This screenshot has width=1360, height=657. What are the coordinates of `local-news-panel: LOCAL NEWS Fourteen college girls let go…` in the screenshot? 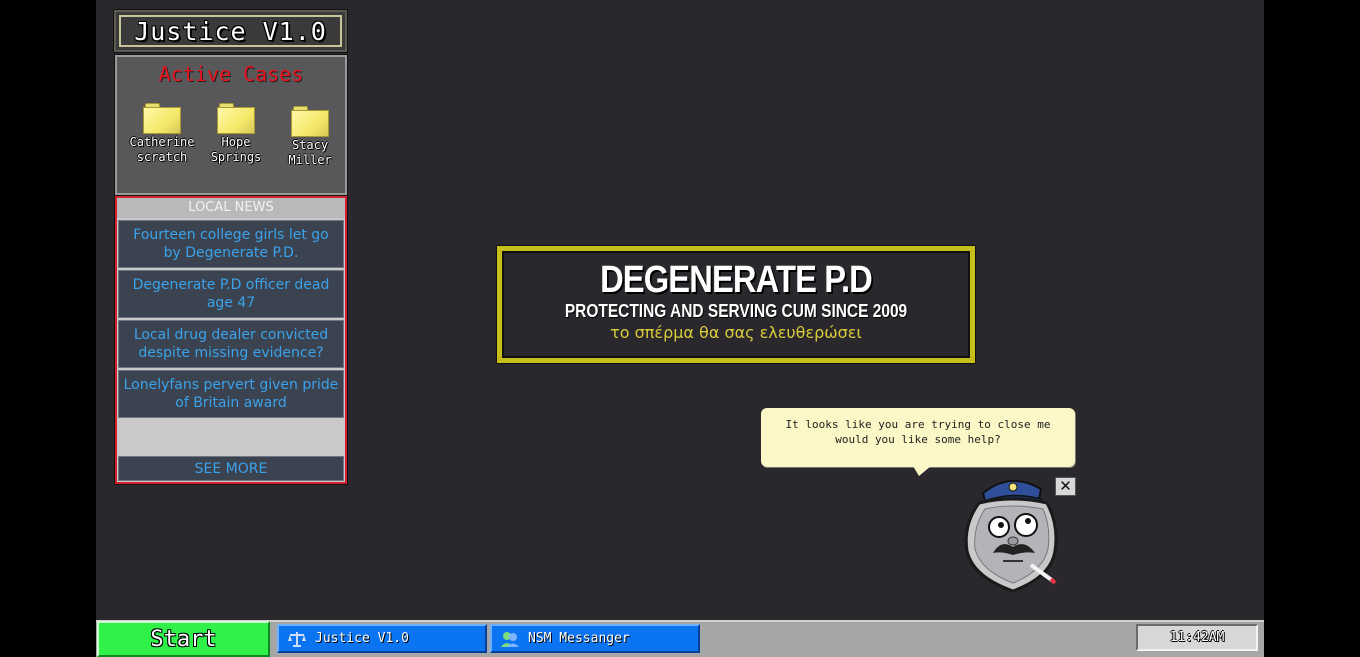 It's located at (231, 340).